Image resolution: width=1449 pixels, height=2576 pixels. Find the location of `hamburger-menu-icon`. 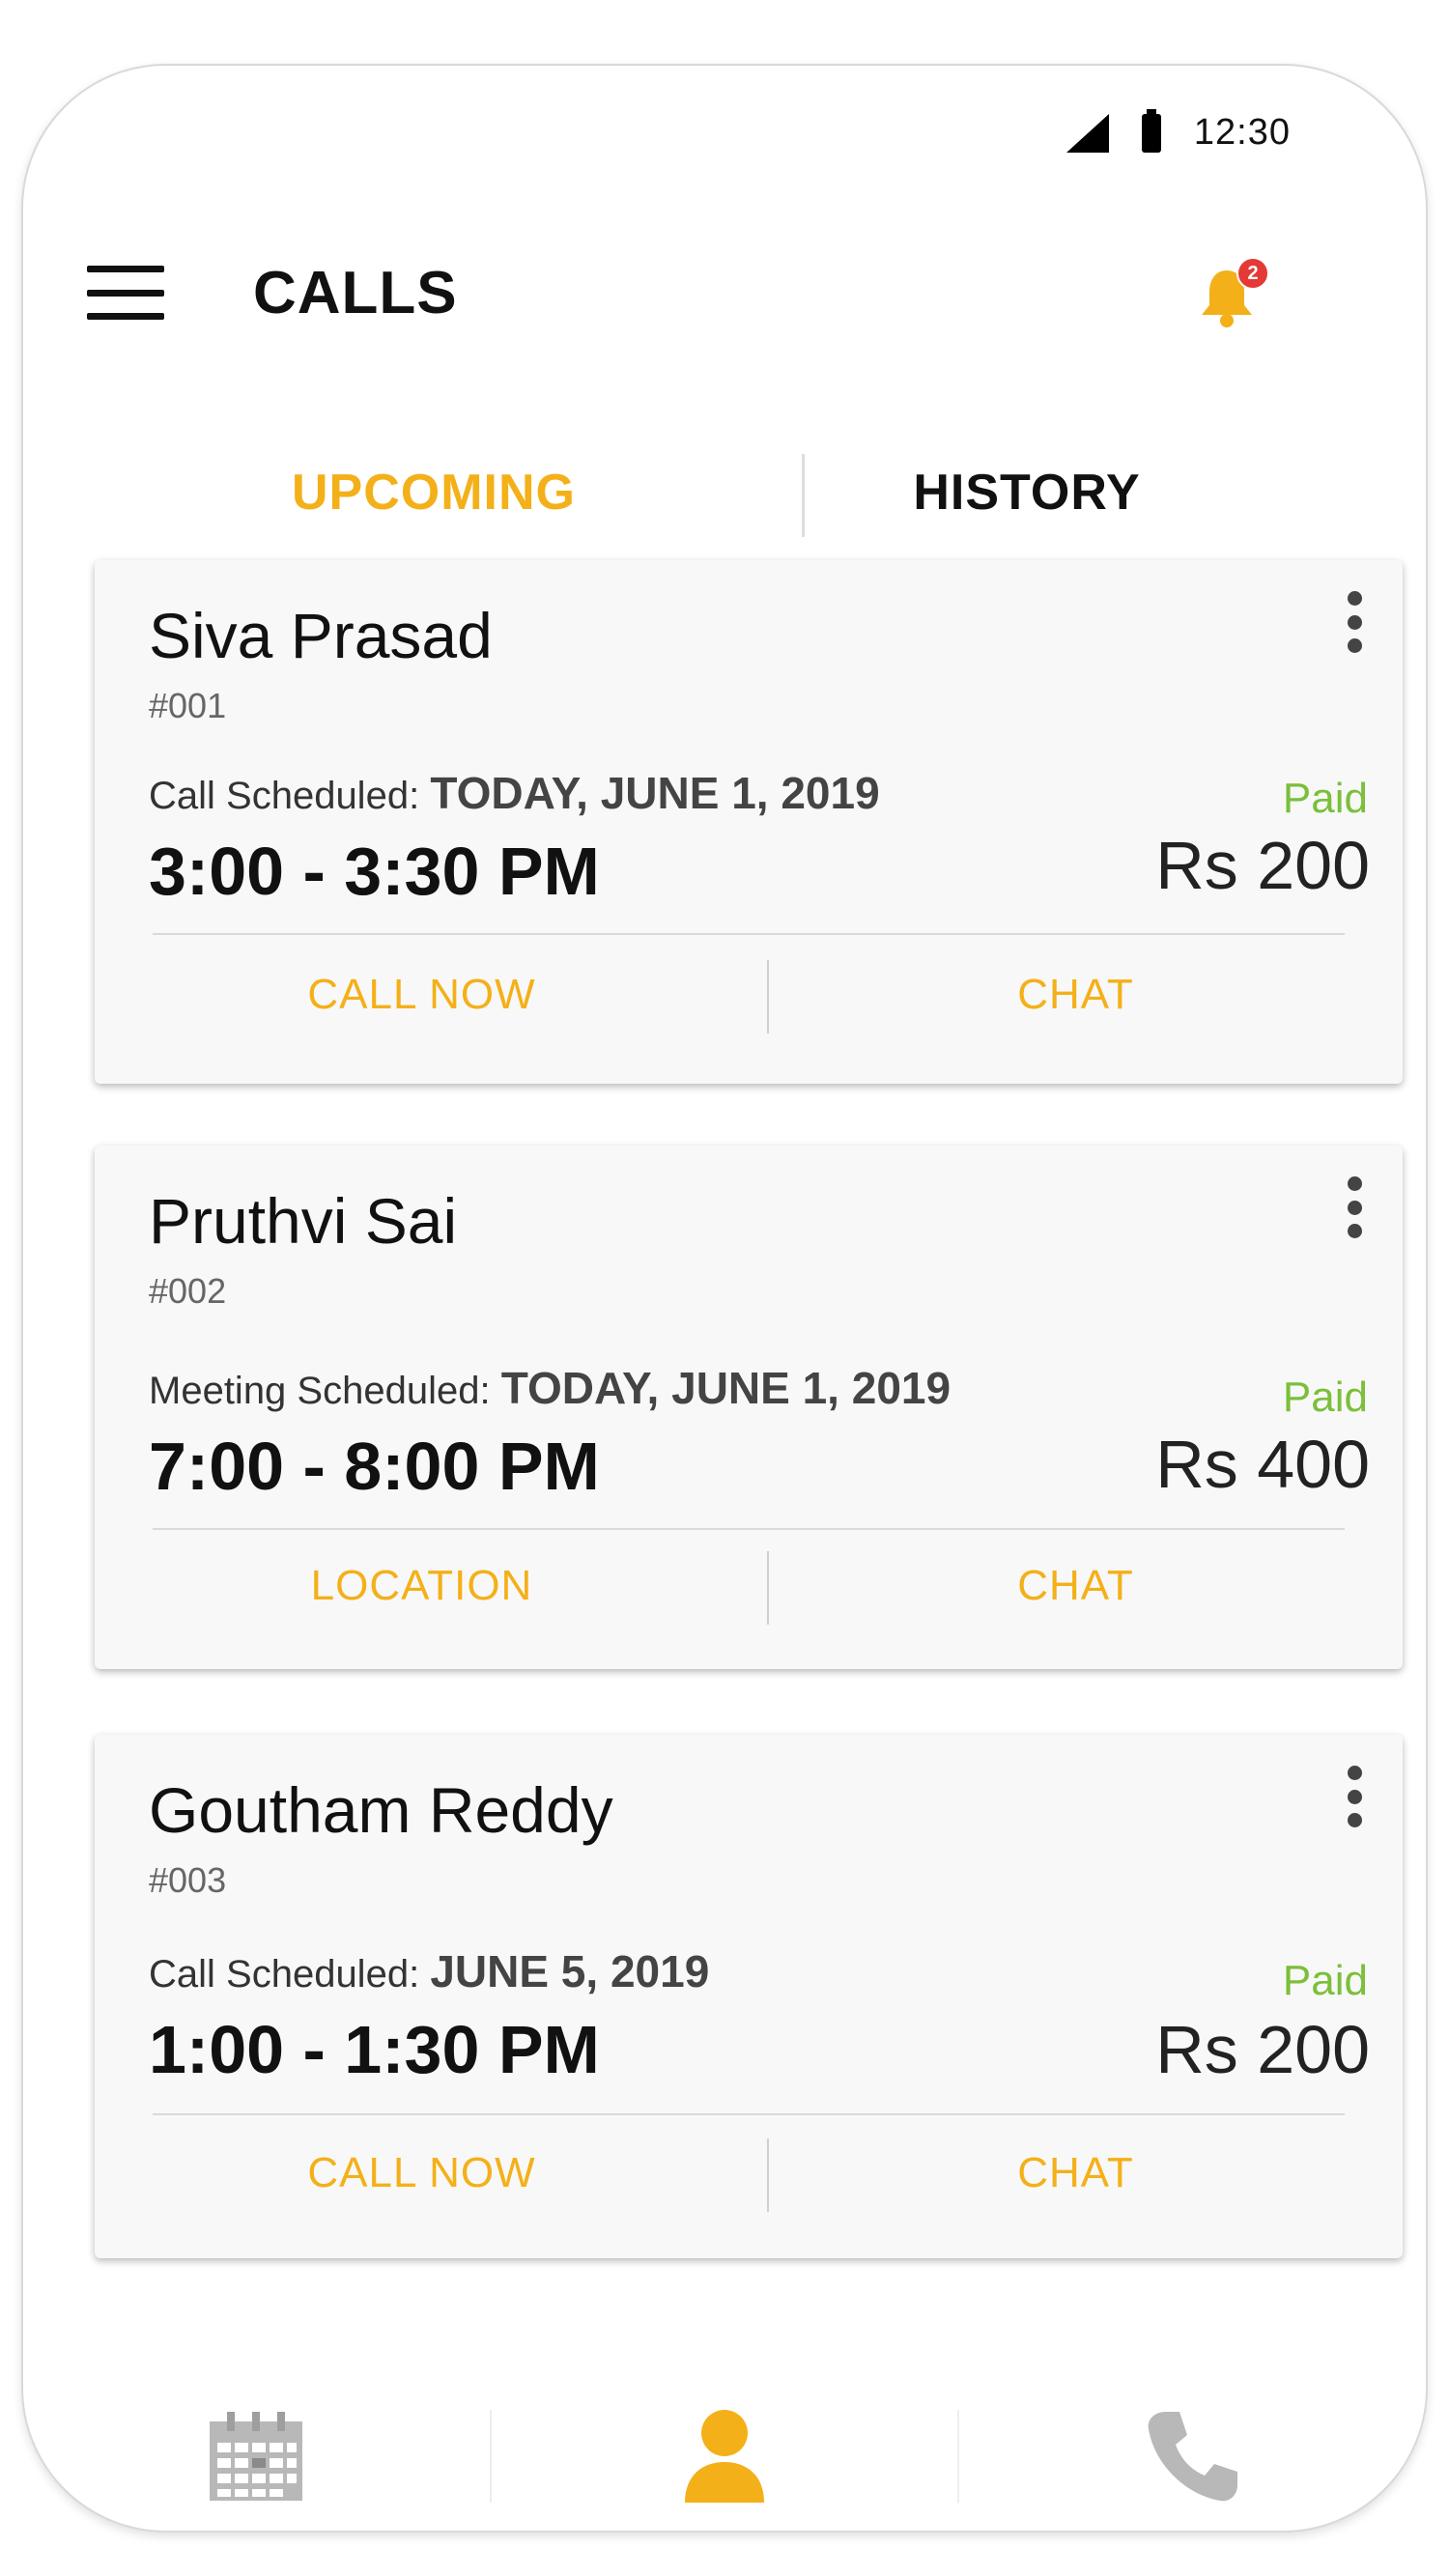

hamburger-menu-icon is located at coordinates (125, 293).